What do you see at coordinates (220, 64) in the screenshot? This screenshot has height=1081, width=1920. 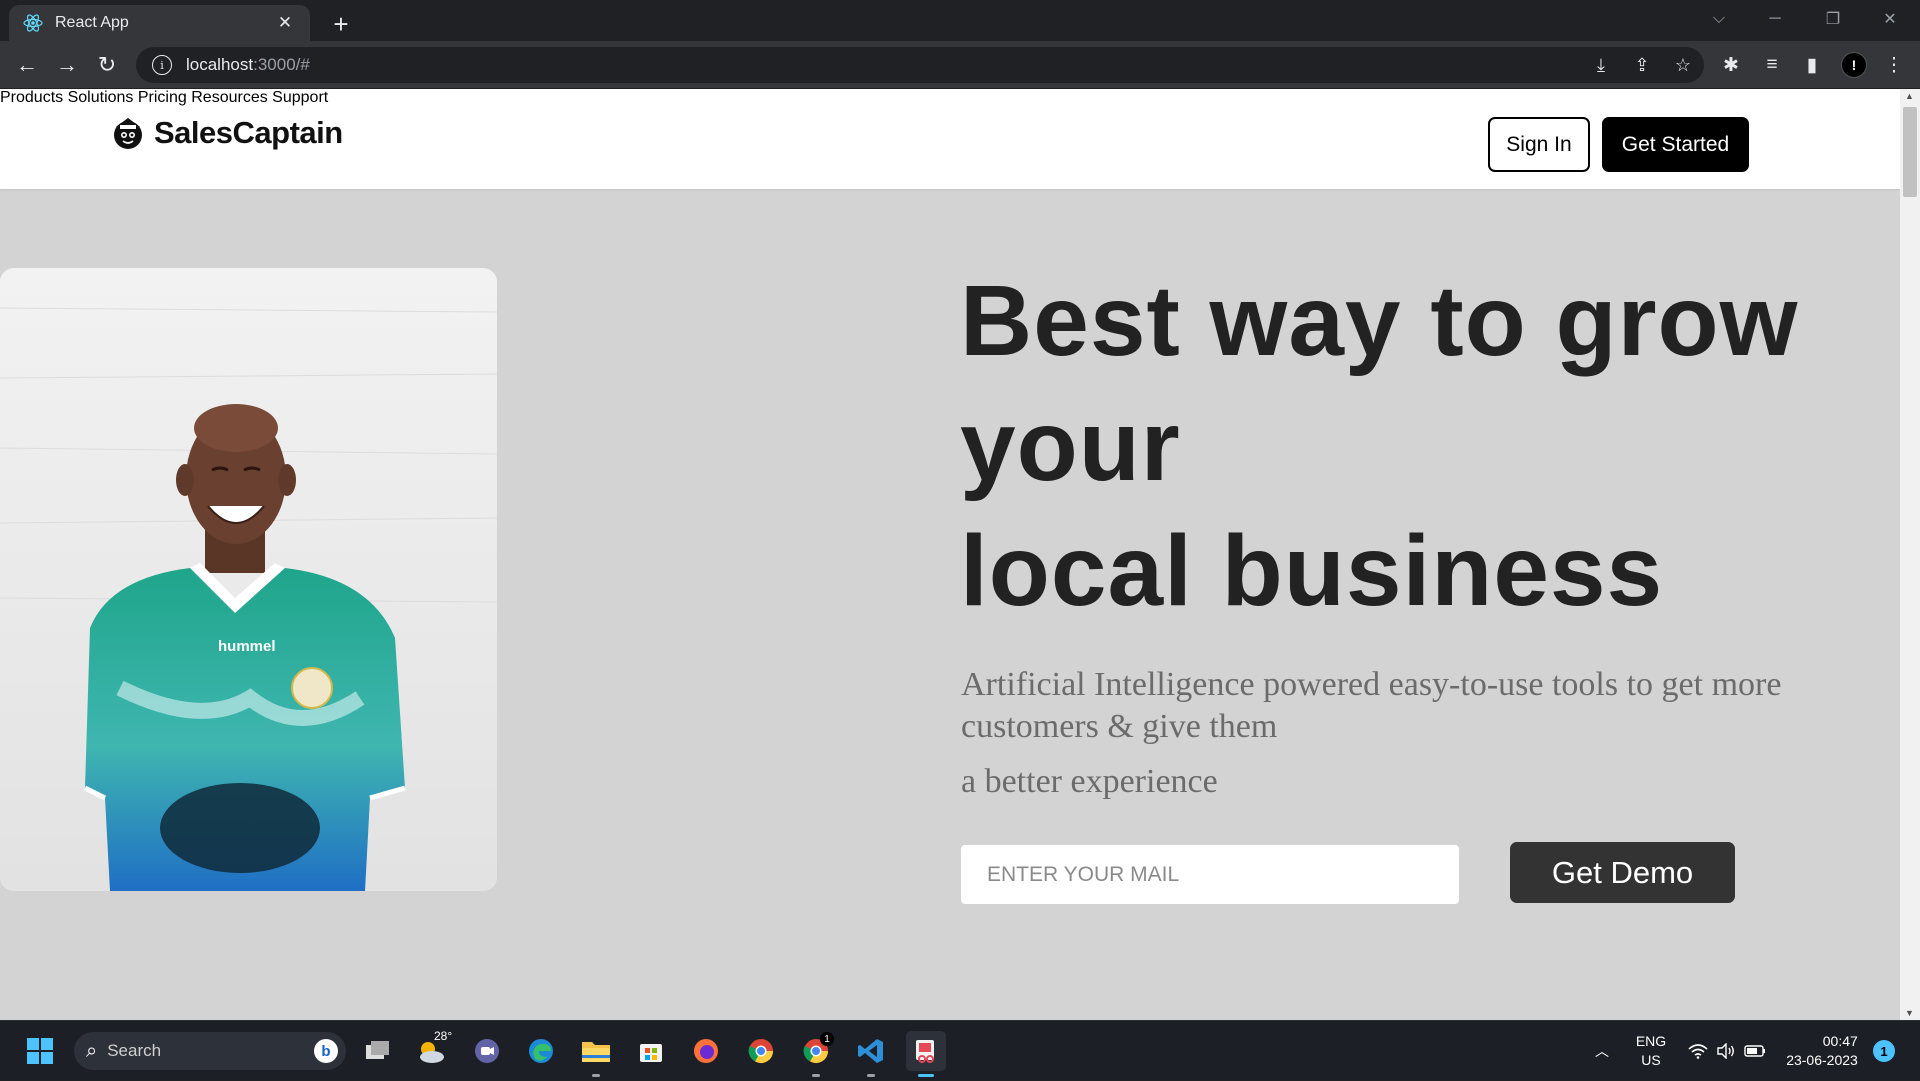 I see `url-host: localhost` at bounding box center [220, 64].